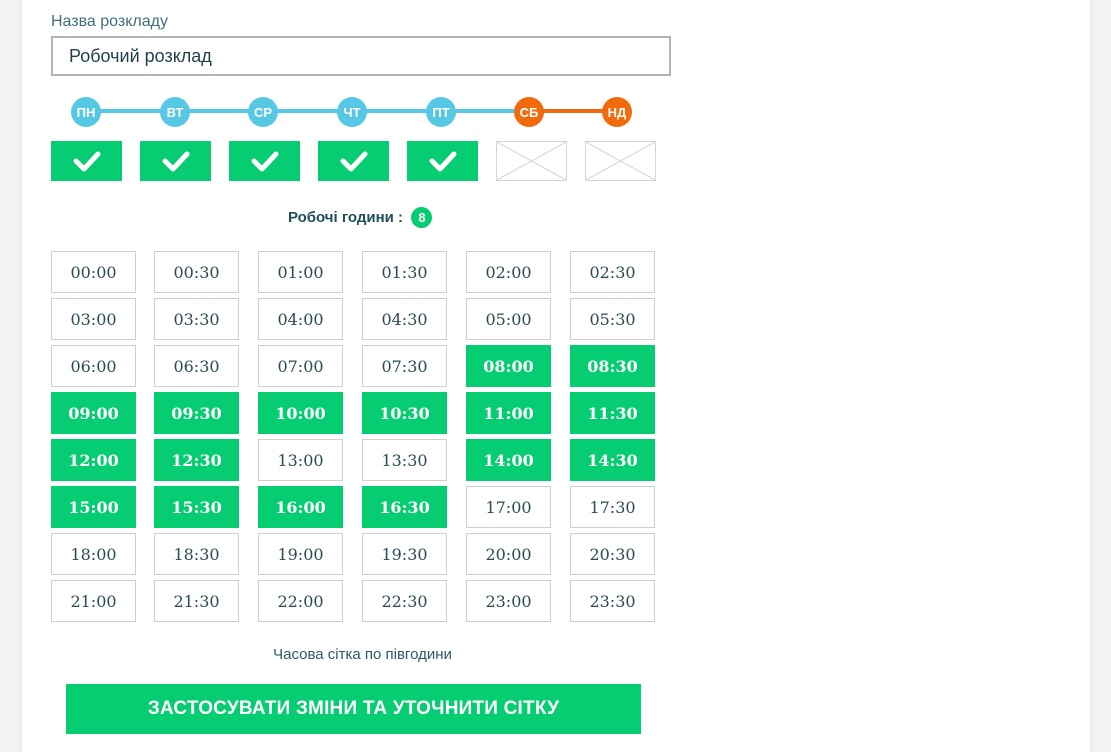 This screenshot has height=752, width=1111. What do you see at coordinates (361, 56) in the screenshot?
I see `schedule-name-input` at bounding box center [361, 56].